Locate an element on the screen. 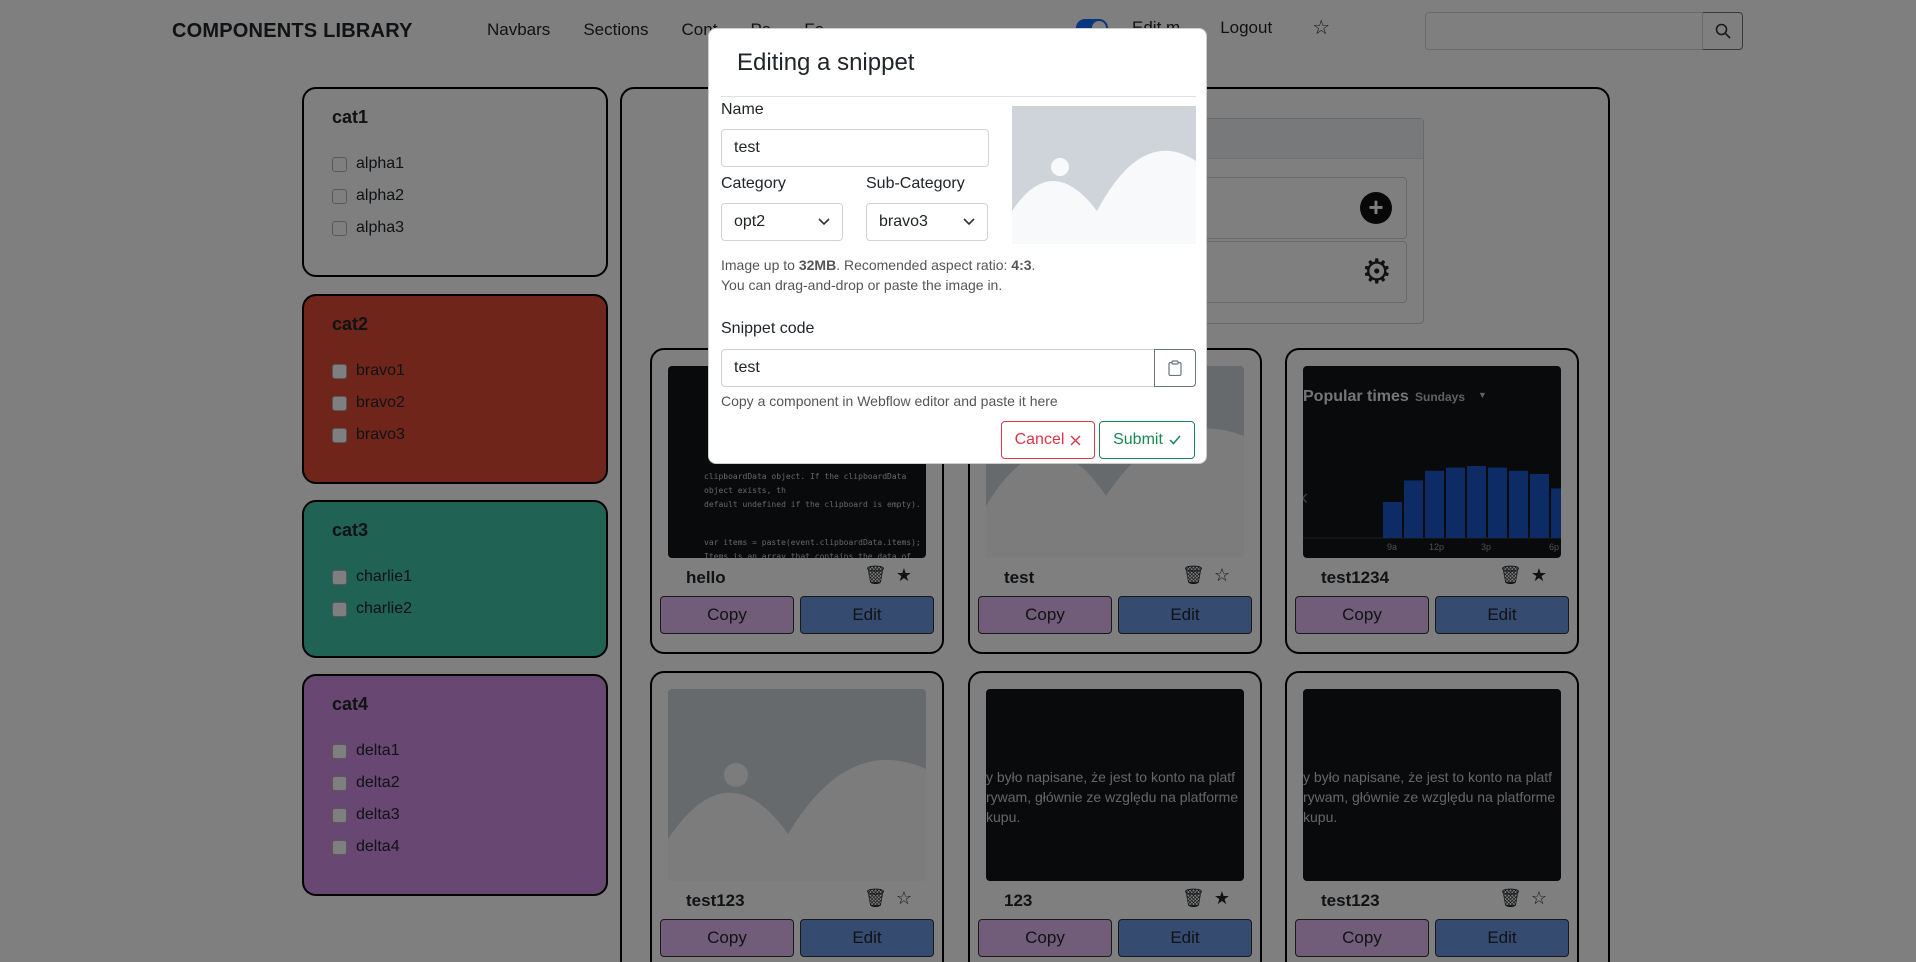  paste-button is located at coordinates (1175, 368).